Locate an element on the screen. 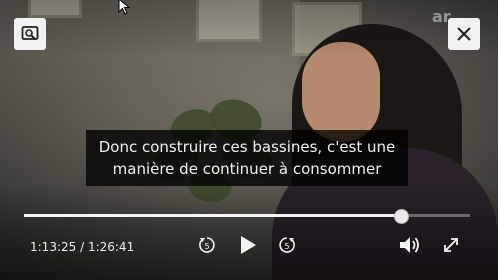 Image resolution: width=498 pixels, height=280 pixels. screen-search-icon is located at coordinates (30, 34).